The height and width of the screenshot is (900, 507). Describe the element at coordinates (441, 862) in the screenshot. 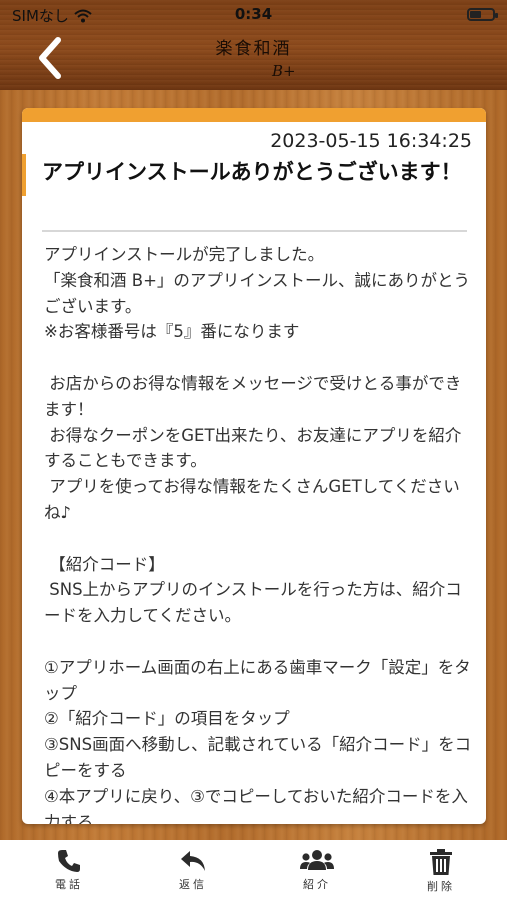

I see `trash-icon` at that location.